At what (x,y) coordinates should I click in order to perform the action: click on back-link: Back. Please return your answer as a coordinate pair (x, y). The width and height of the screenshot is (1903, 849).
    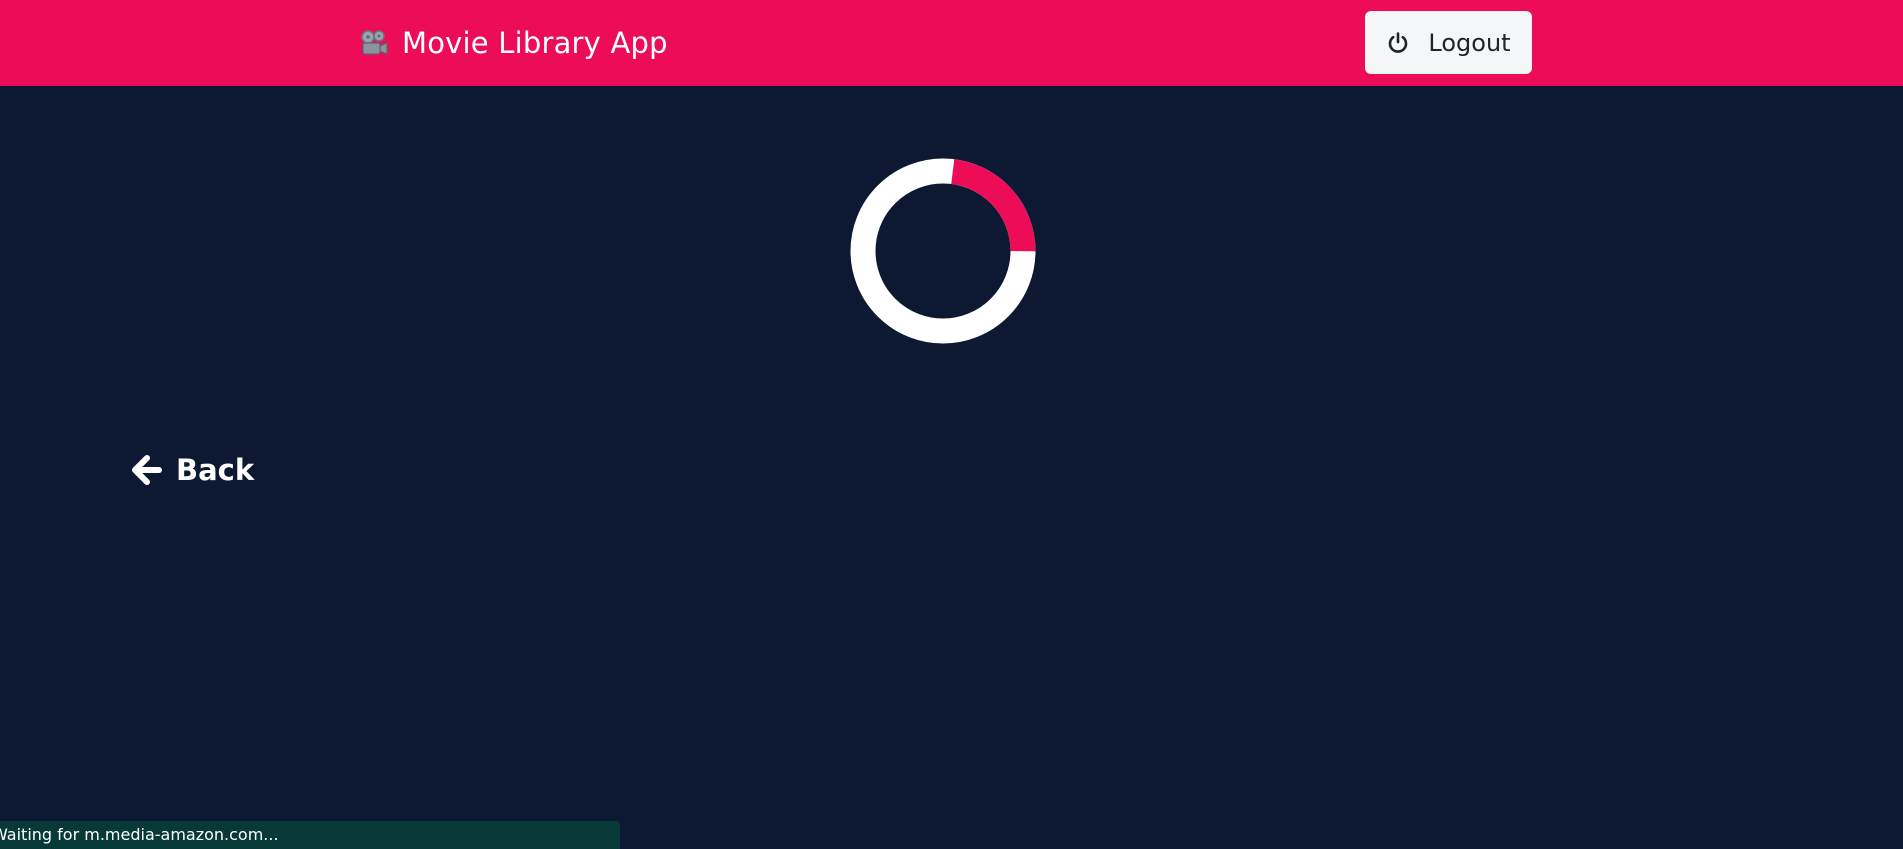
    Looking at the image, I should click on (193, 470).